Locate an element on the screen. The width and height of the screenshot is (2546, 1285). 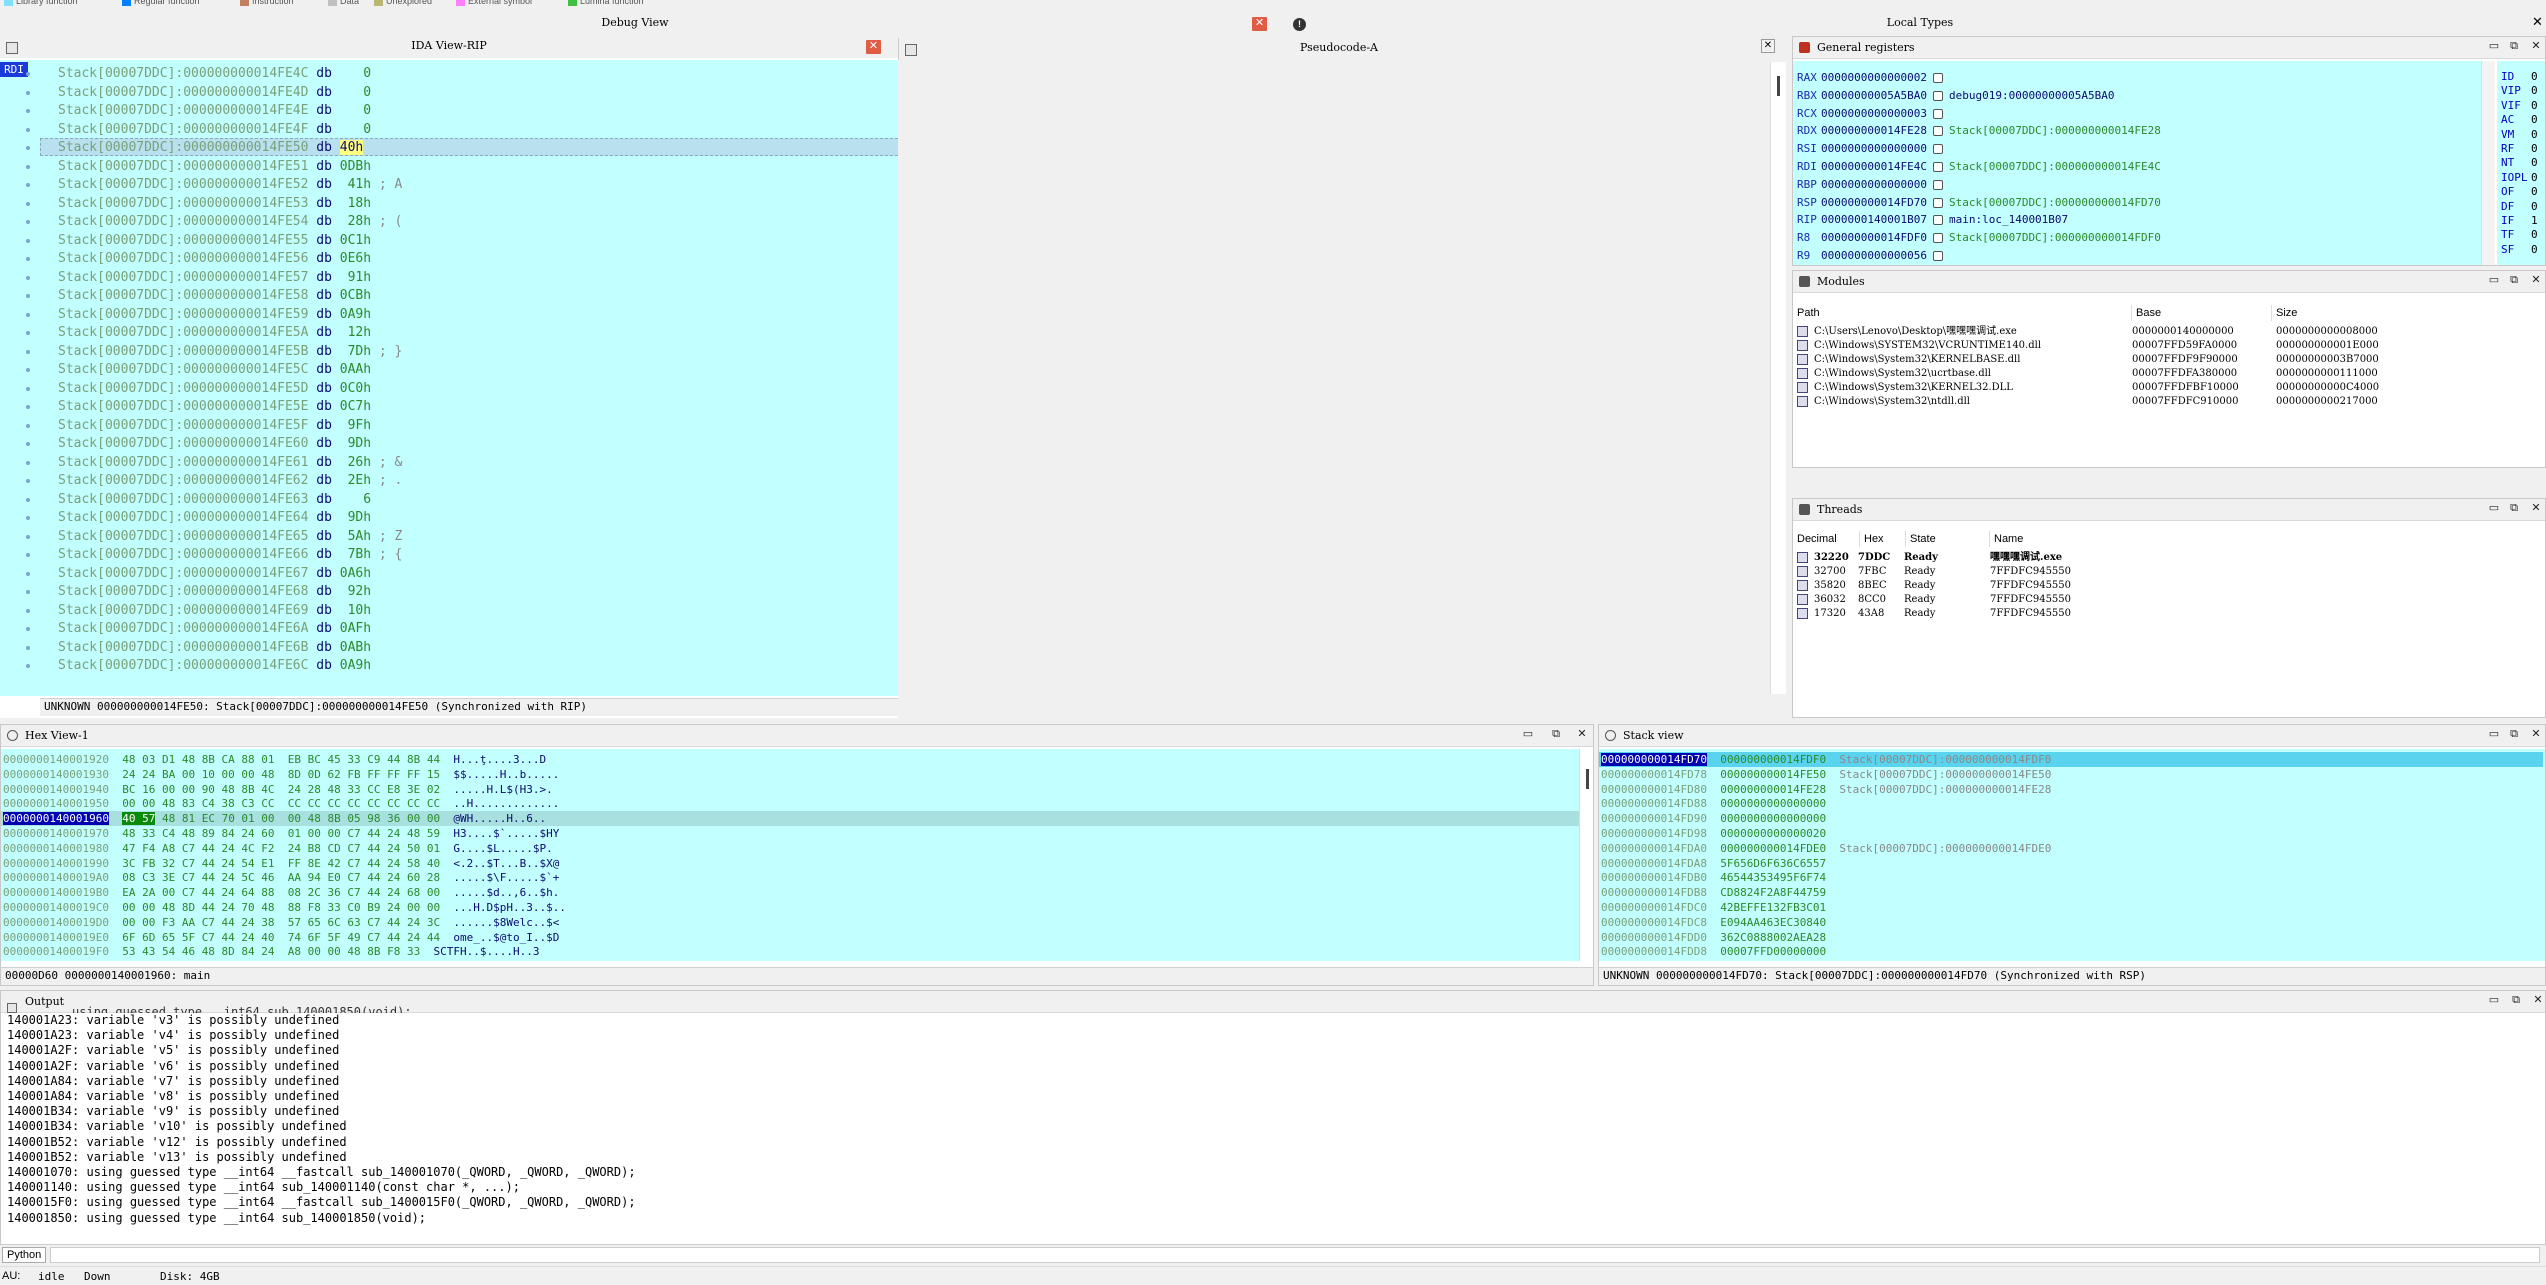
minimize-button: ▭ is located at coordinates (1528, 734).